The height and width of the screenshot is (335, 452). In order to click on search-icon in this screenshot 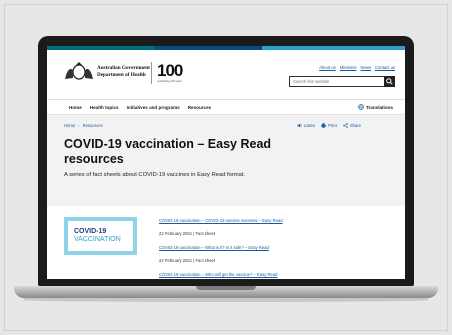, I will do `click(389, 81)`.